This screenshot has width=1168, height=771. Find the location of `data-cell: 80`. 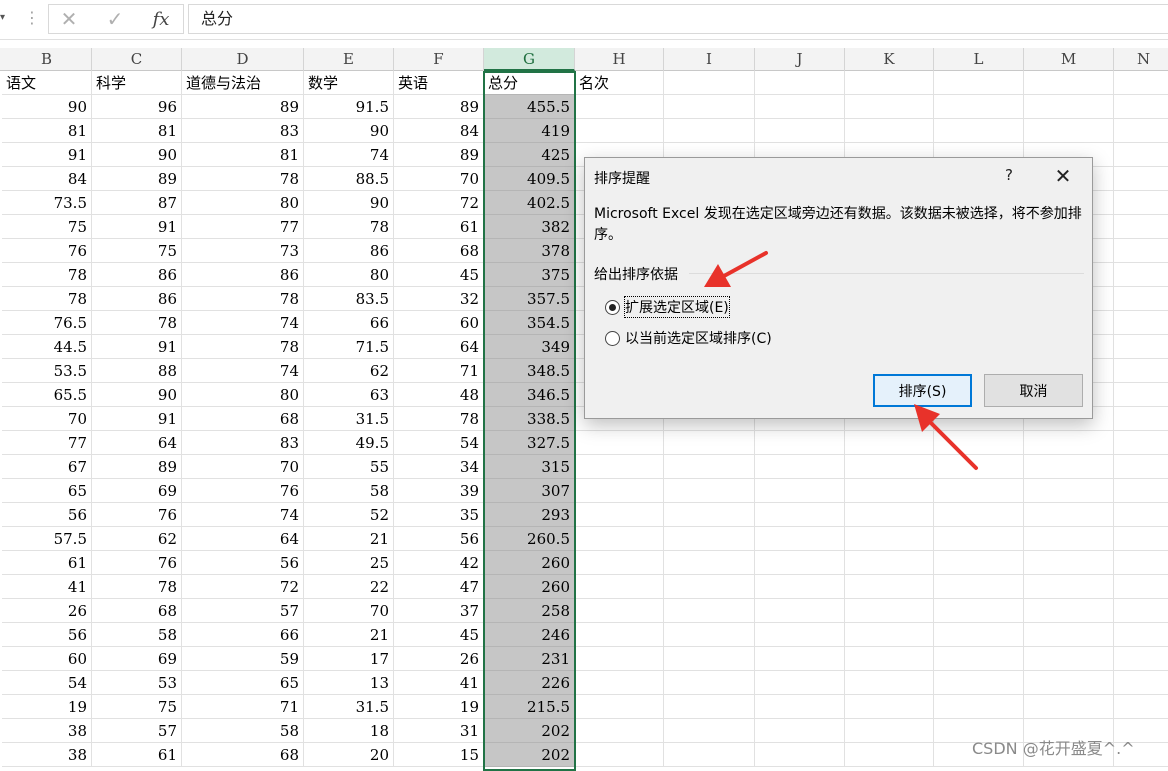

data-cell: 80 is located at coordinates (349, 275).